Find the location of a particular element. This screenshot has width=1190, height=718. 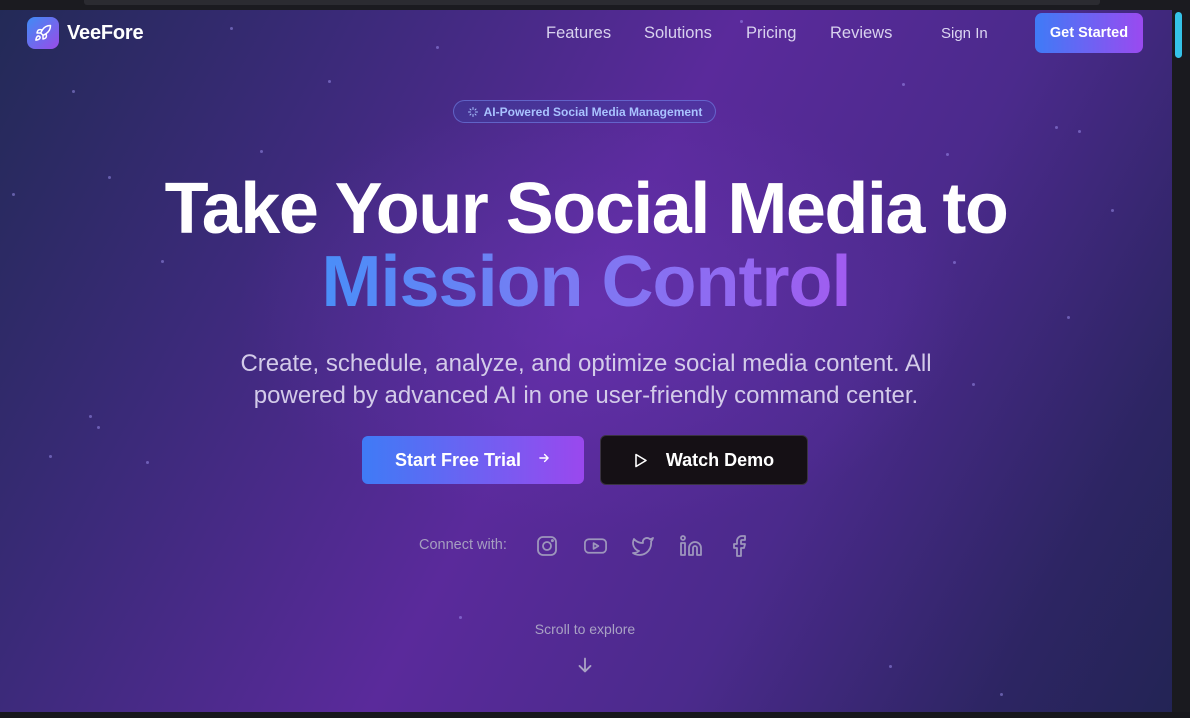

start-free-trial-button: Start Free Trial is located at coordinates (473, 460).